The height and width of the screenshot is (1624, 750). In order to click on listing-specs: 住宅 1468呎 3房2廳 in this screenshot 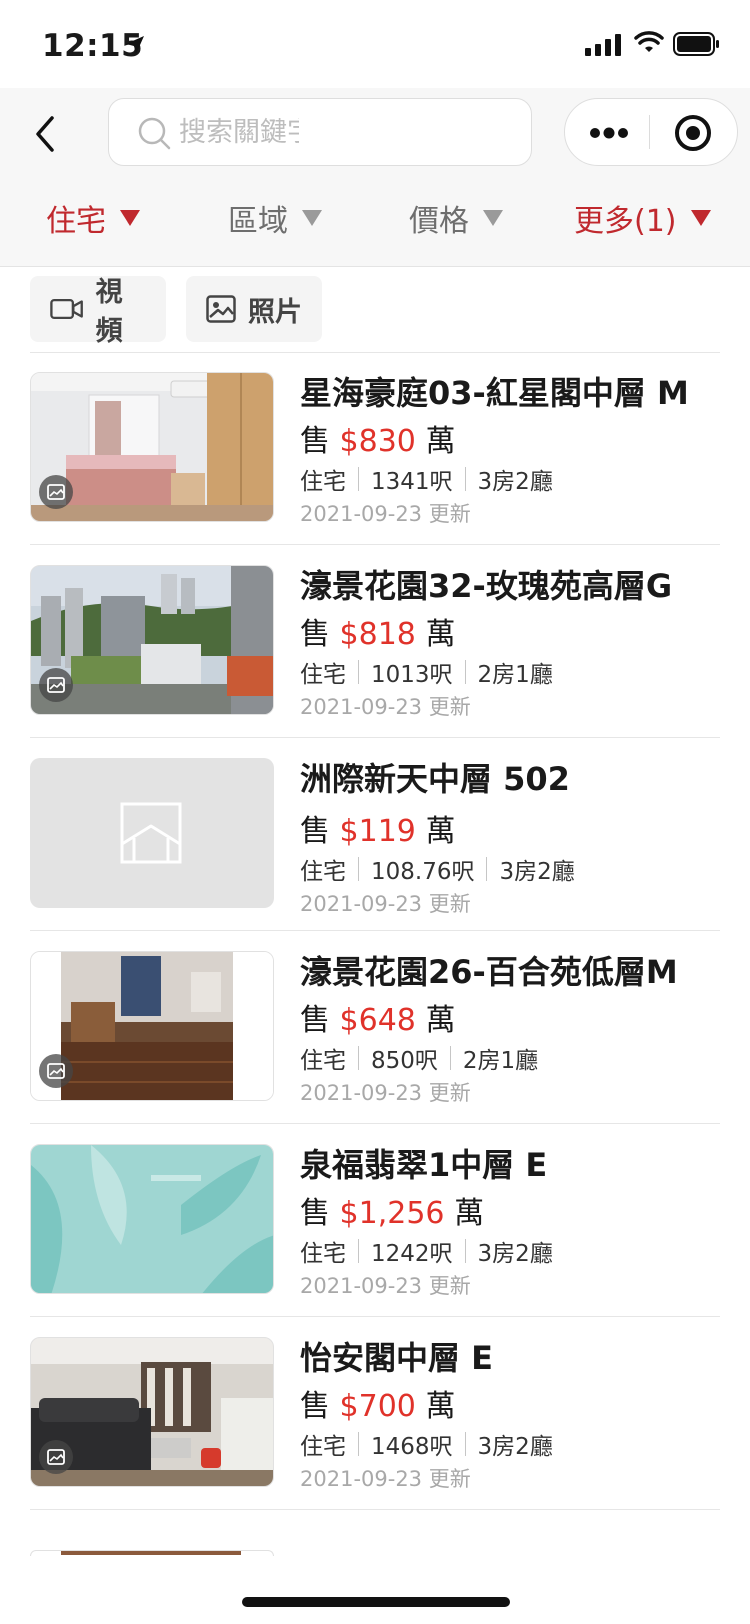, I will do `click(426, 1444)`.